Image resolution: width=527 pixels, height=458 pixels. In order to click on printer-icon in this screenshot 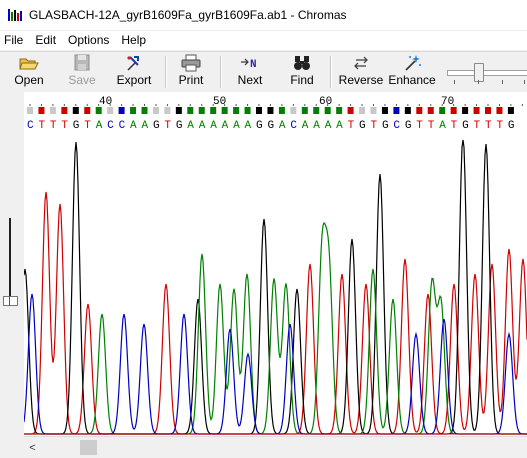, I will do `click(191, 63)`.